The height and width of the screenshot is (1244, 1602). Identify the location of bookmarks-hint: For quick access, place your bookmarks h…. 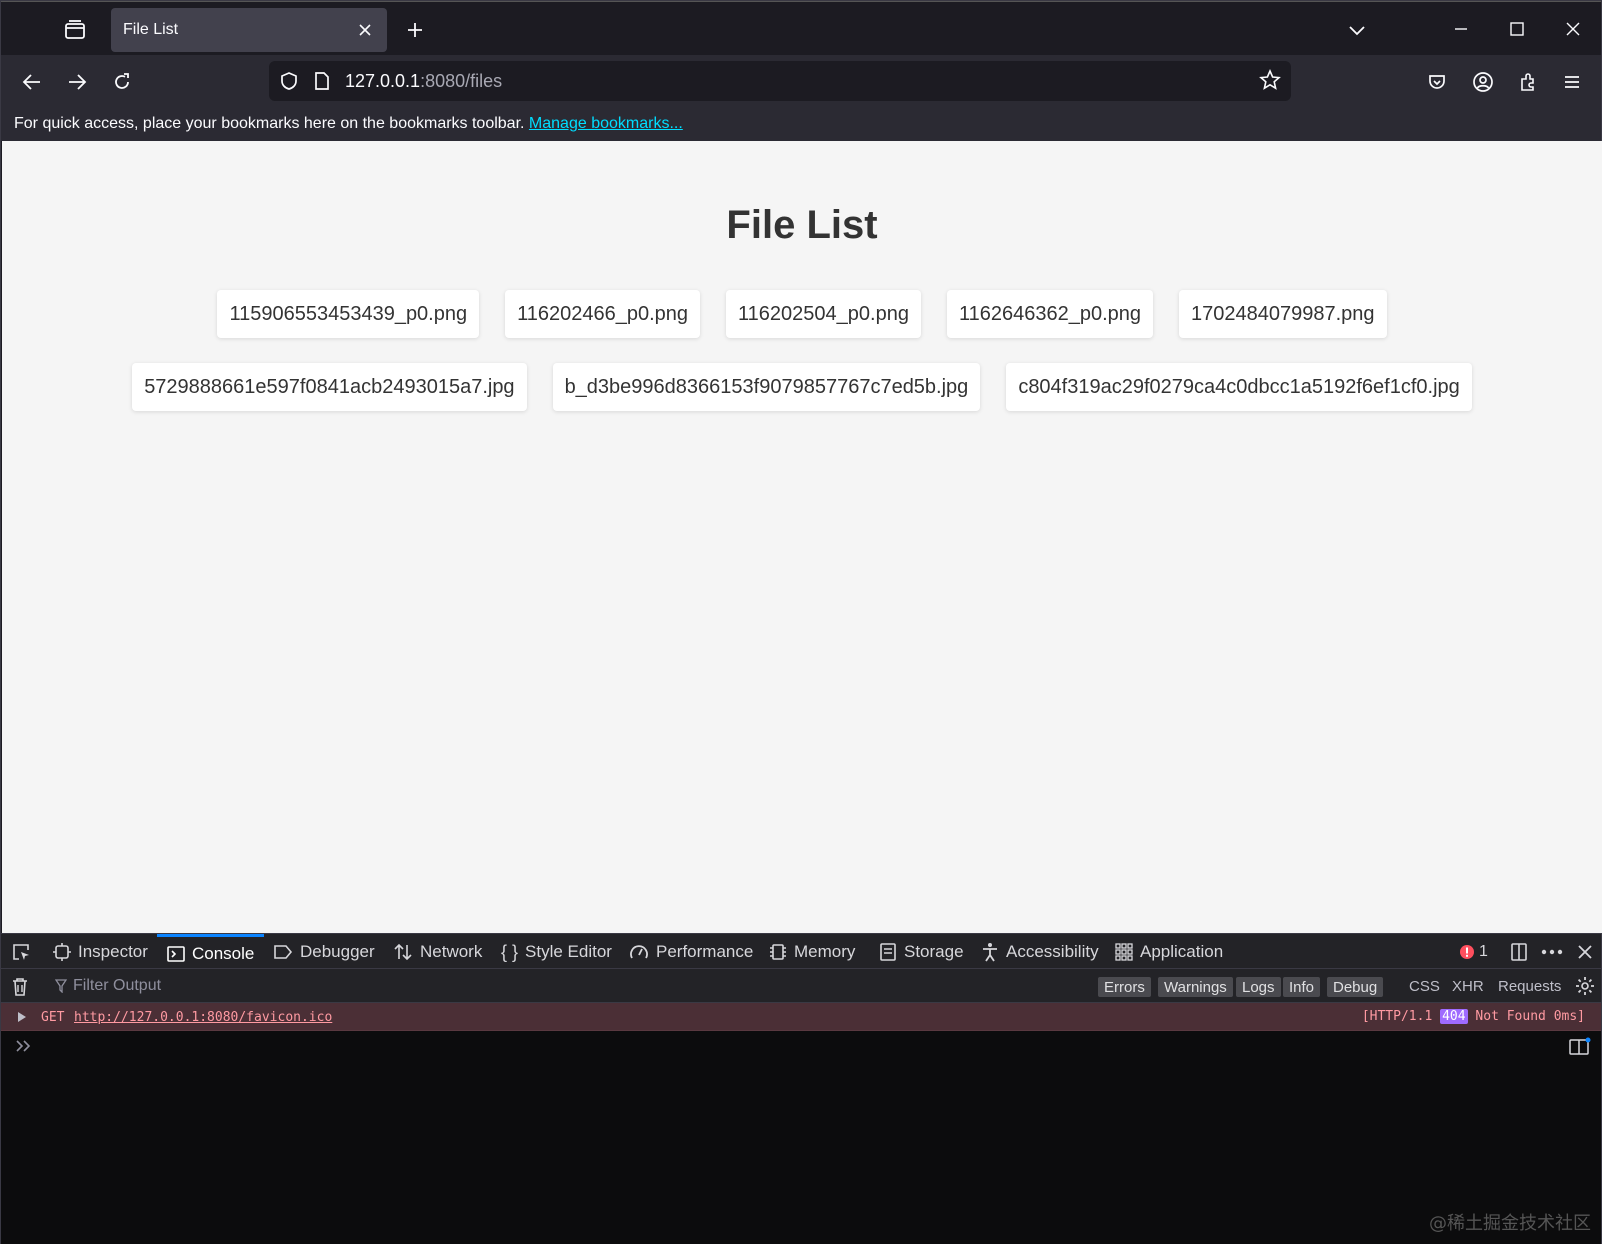
(269, 123).